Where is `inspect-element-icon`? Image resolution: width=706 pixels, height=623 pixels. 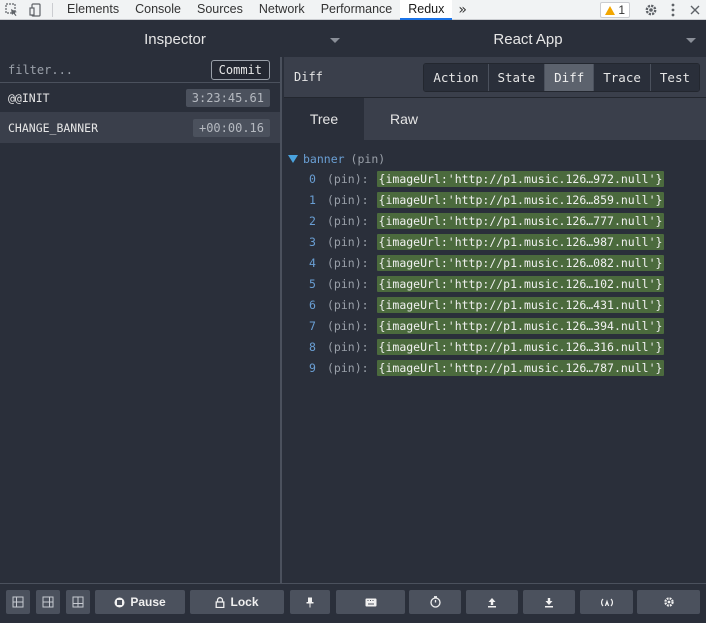
inspect-element-icon is located at coordinates (12, 10).